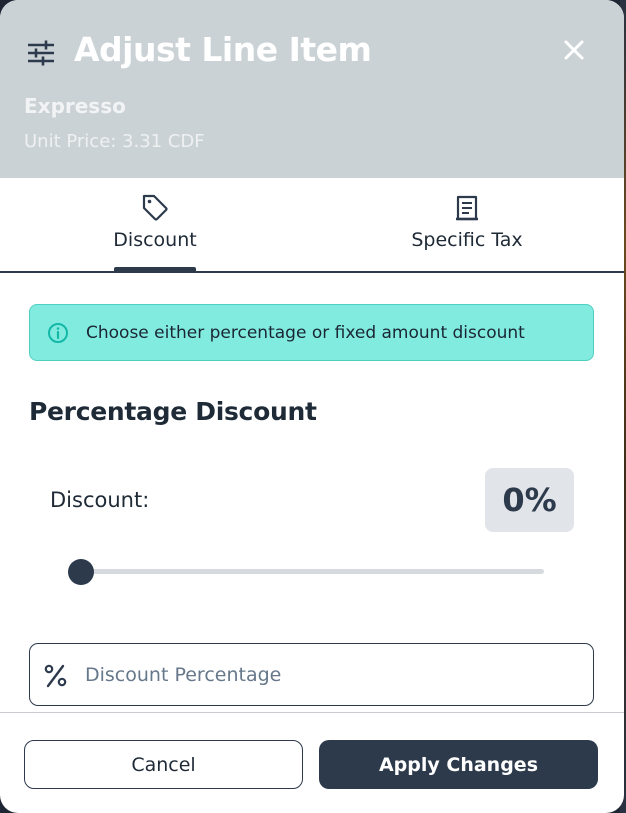 Image resolution: width=626 pixels, height=813 pixels. I want to click on sliders-icon, so click(41, 53).